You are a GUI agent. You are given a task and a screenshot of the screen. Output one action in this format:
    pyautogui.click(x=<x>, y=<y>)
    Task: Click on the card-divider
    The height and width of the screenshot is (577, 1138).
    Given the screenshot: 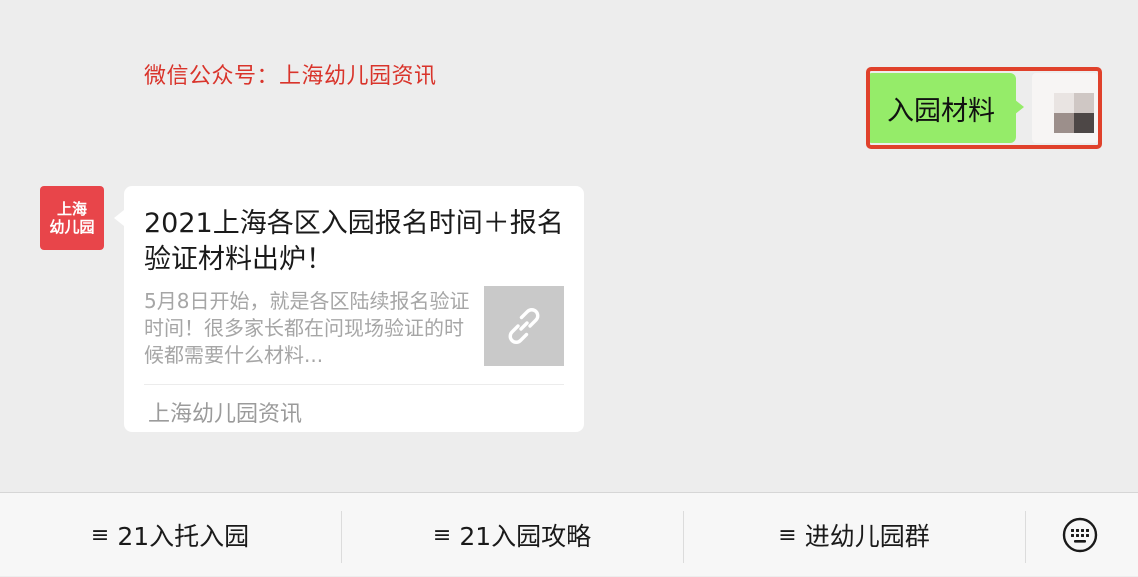 What is the action you would take?
    pyautogui.click(x=354, y=384)
    